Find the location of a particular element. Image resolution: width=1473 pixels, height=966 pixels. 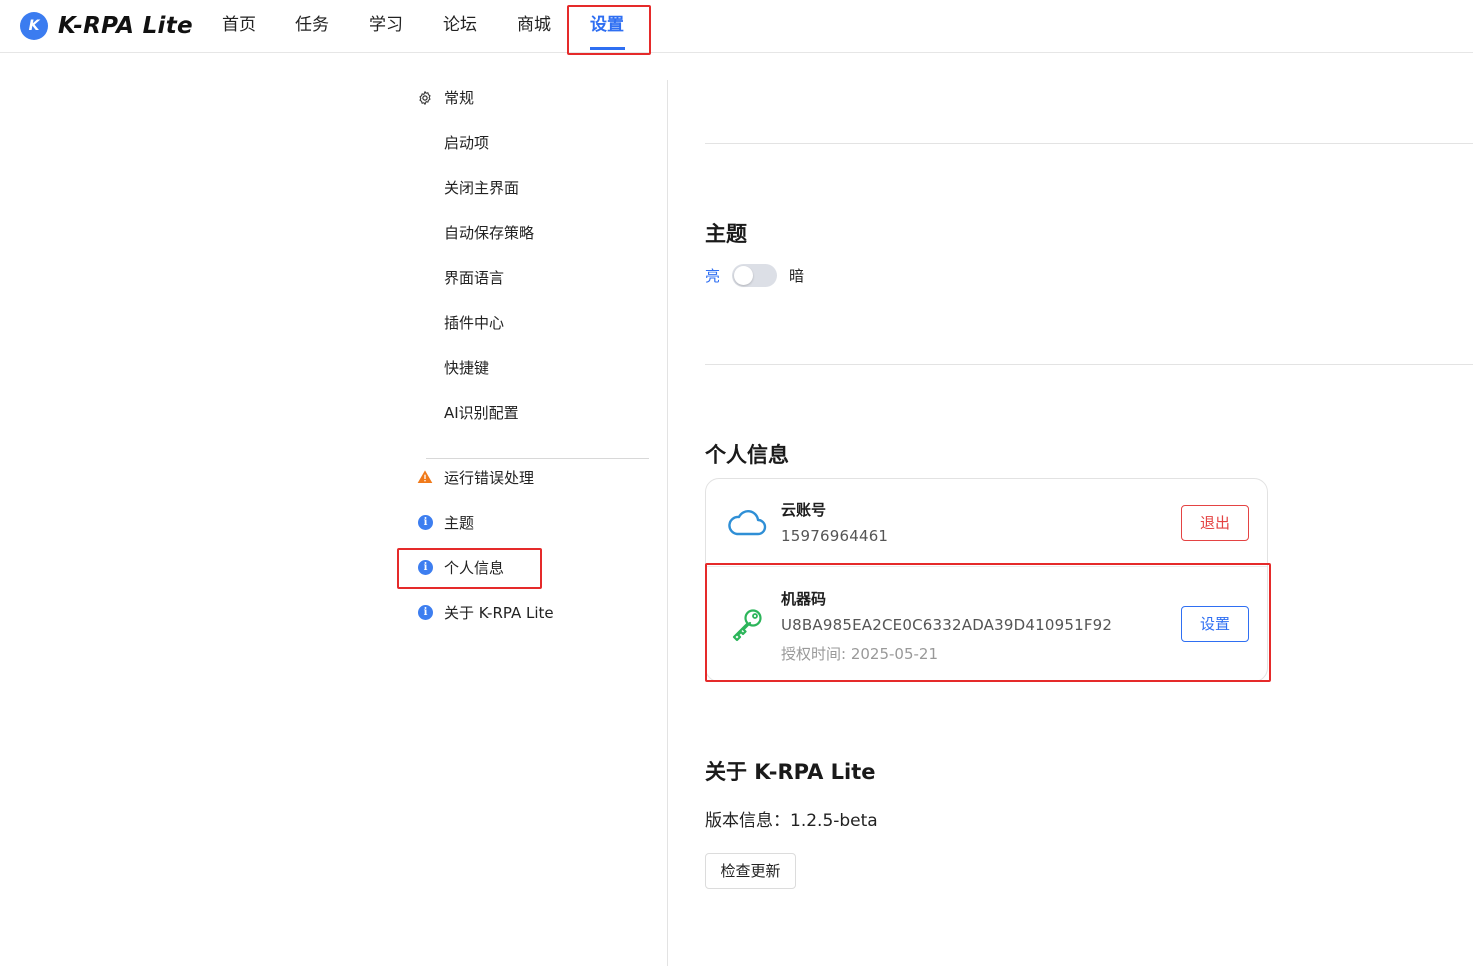

sidebar-item-plugin-center: 插件中心 is located at coordinates (474, 323).